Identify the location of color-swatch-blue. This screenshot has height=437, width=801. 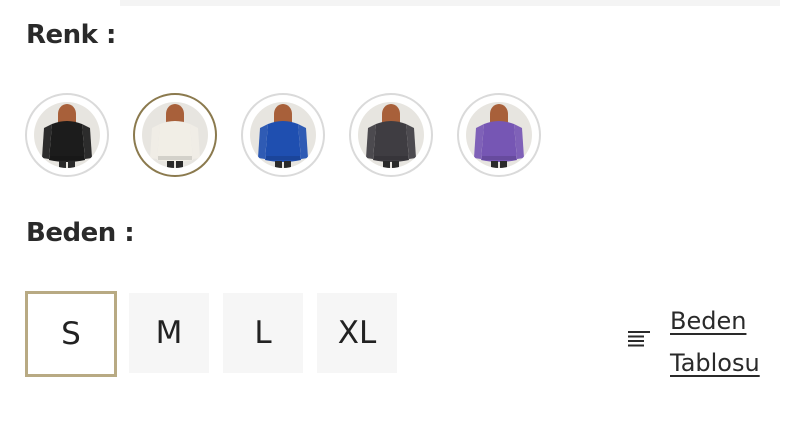
(283, 135).